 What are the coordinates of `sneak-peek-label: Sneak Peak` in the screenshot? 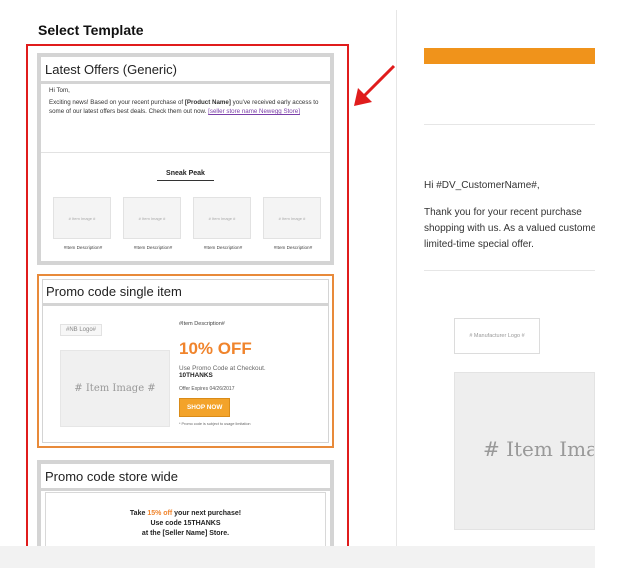 It's located at (185, 173).